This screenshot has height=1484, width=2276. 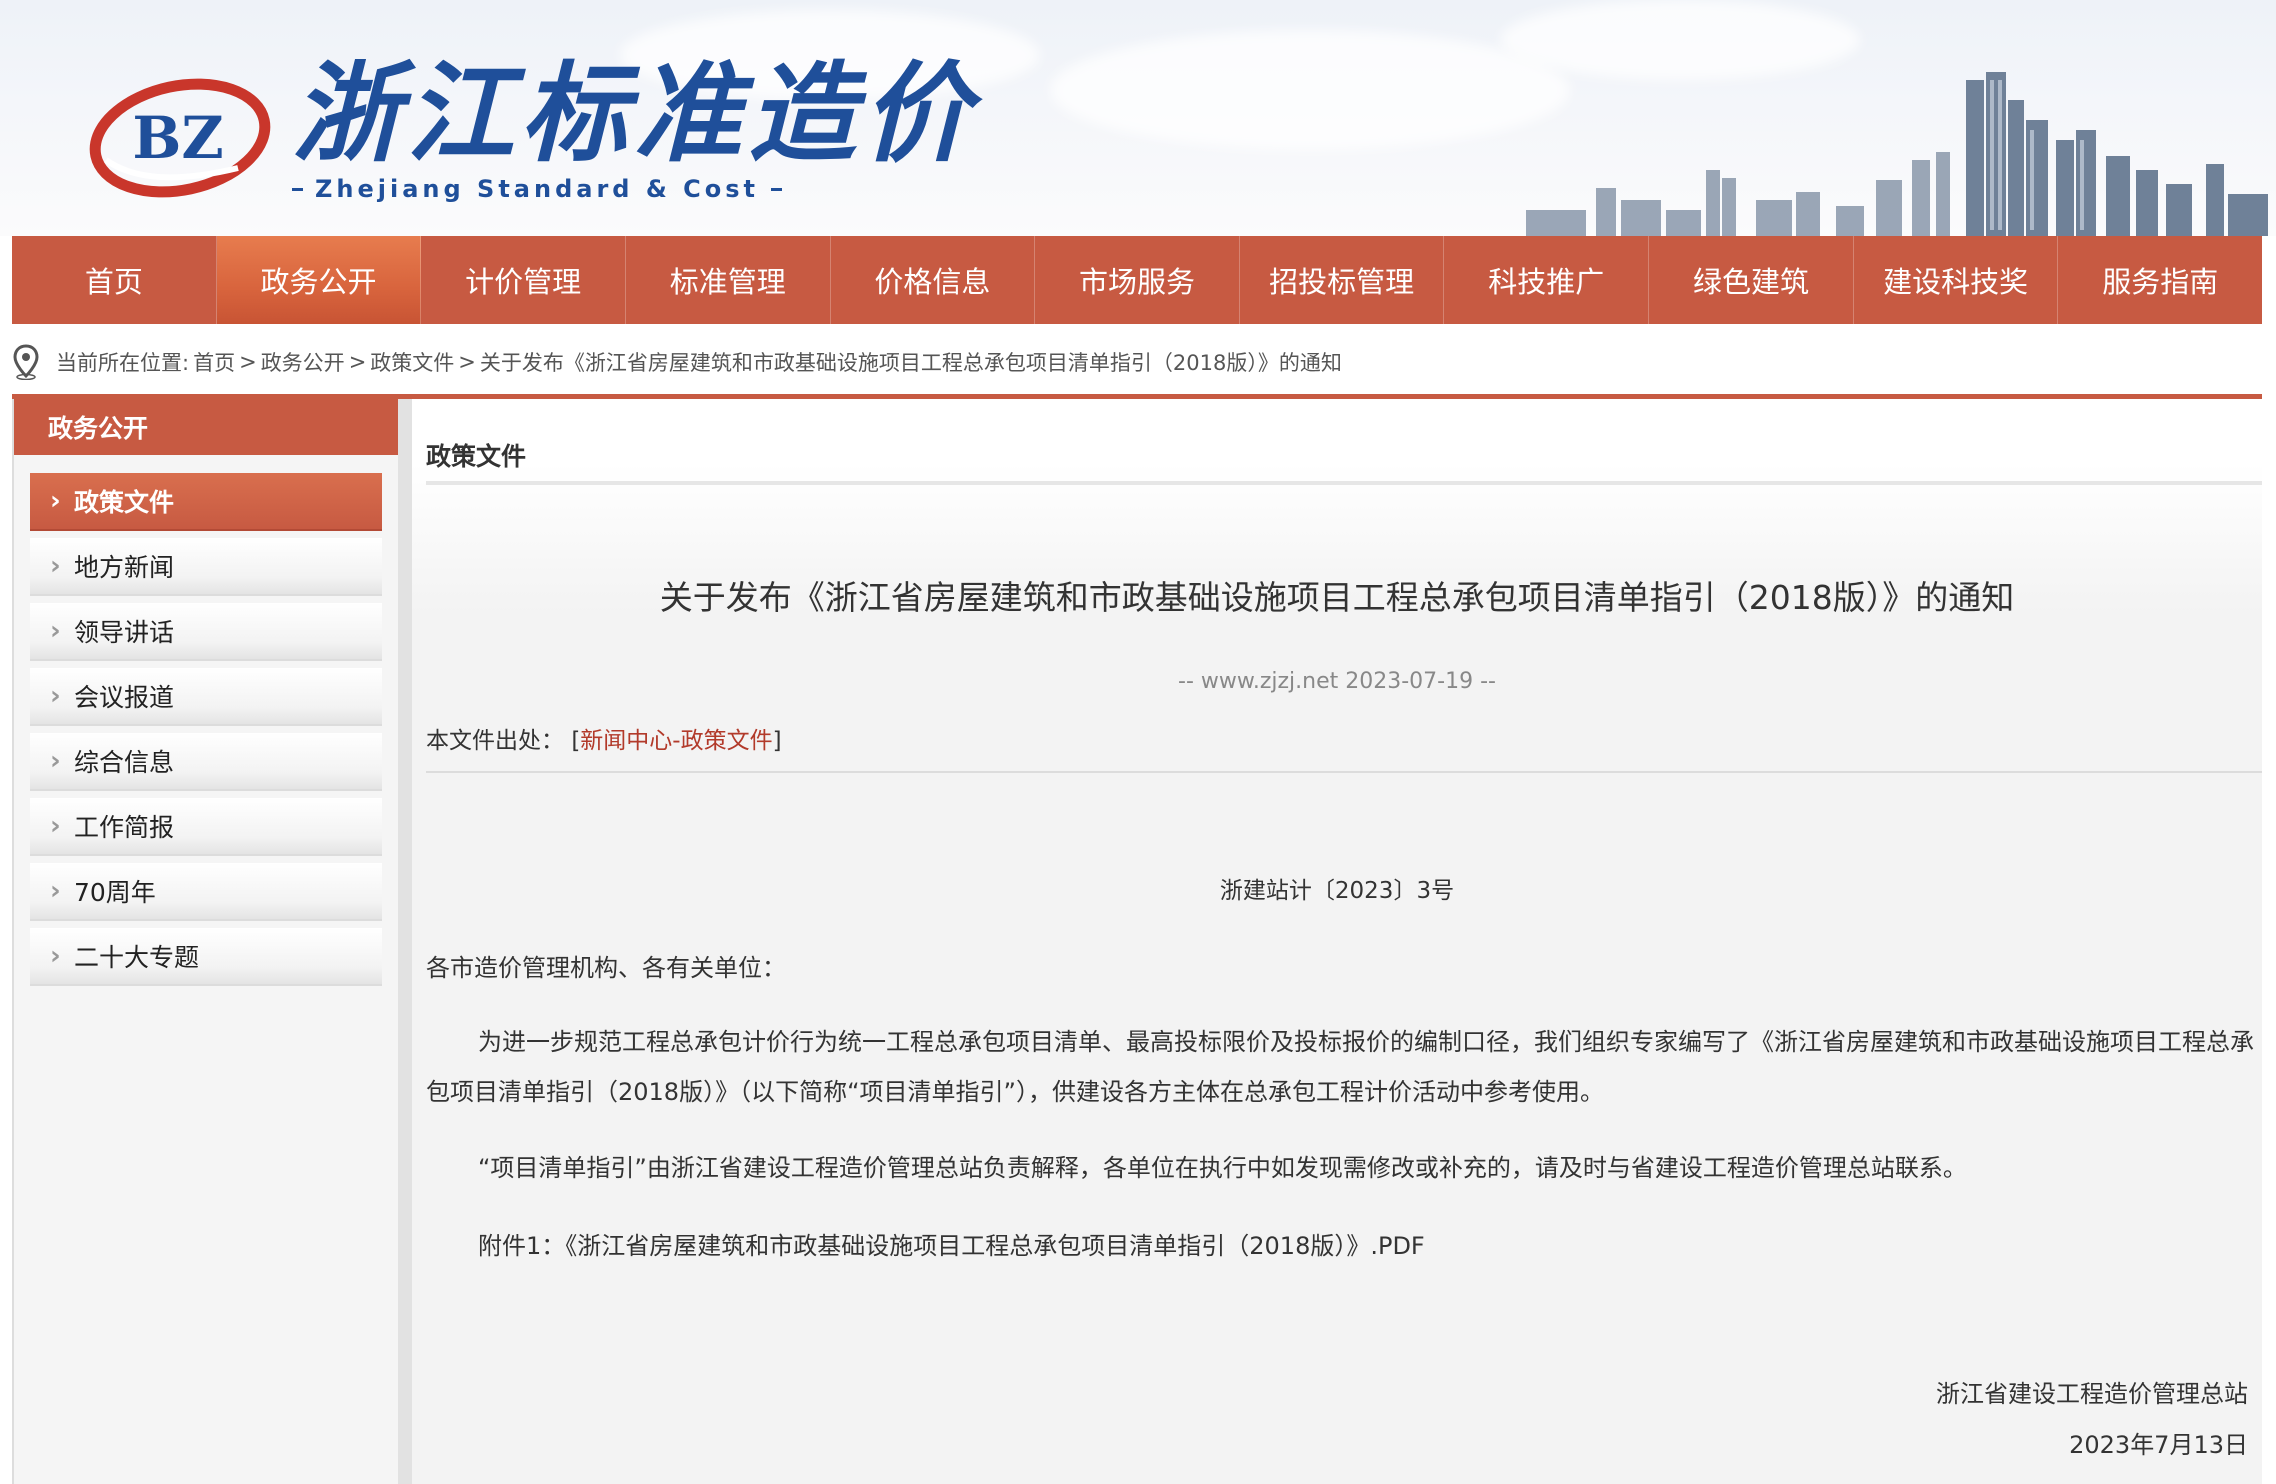 What do you see at coordinates (206, 892) in the screenshot?
I see `sidebar-item-70th-anniversary: › 70周年` at bounding box center [206, 892].